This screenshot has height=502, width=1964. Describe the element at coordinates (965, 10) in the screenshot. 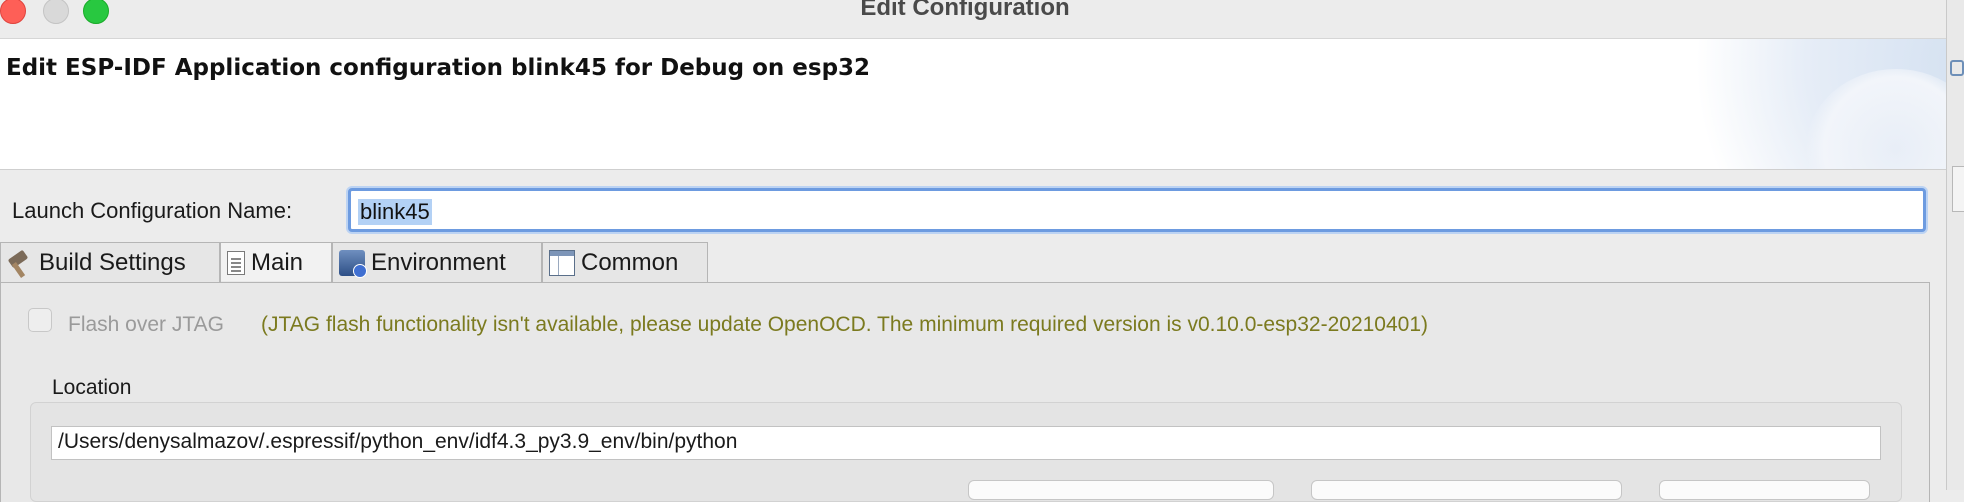

I see `window-title: Edit Configuration` at that location.